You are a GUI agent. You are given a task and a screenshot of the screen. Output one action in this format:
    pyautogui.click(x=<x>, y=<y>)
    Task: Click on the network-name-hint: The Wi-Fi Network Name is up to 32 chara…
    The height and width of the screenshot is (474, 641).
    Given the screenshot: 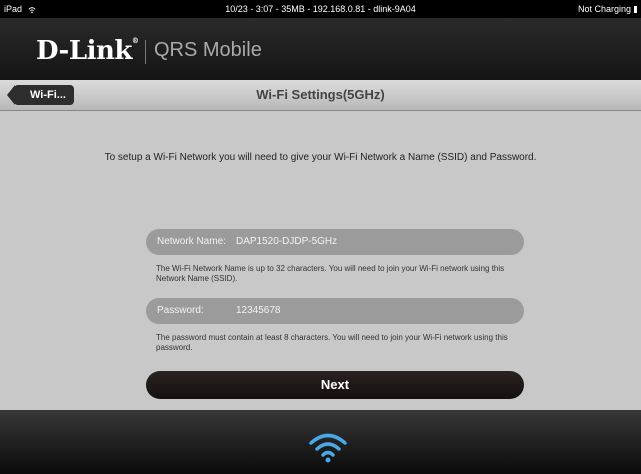 What is the action you would take?
    pyautogui.click(x=330, y=273)
    